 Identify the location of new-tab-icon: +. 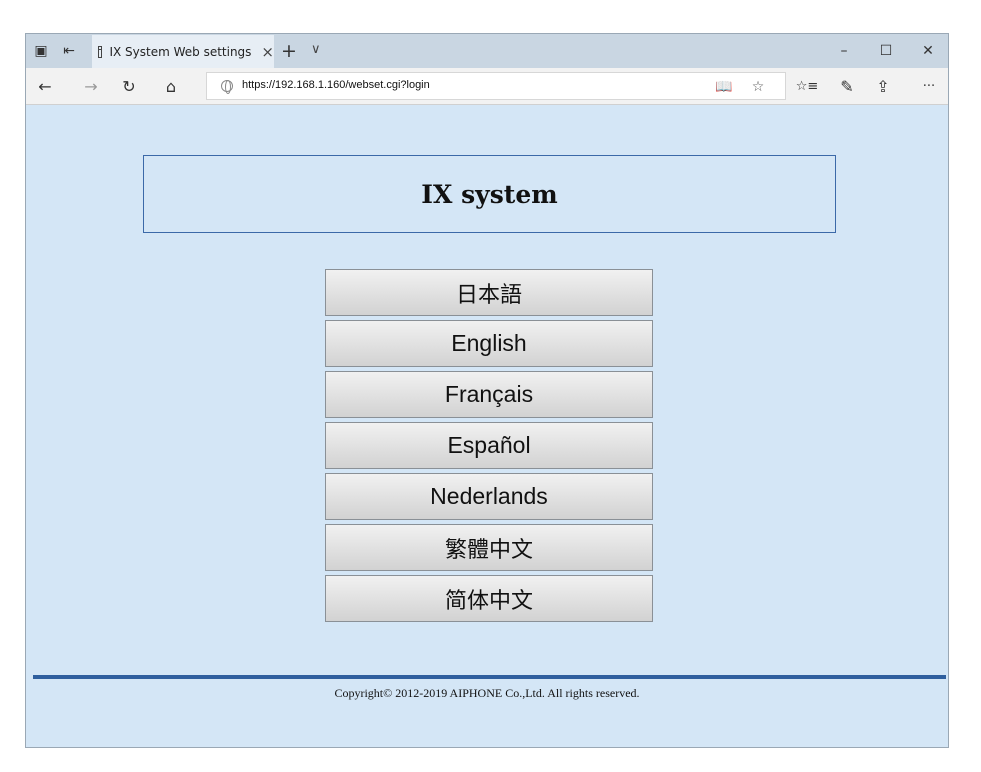
(289, 51).